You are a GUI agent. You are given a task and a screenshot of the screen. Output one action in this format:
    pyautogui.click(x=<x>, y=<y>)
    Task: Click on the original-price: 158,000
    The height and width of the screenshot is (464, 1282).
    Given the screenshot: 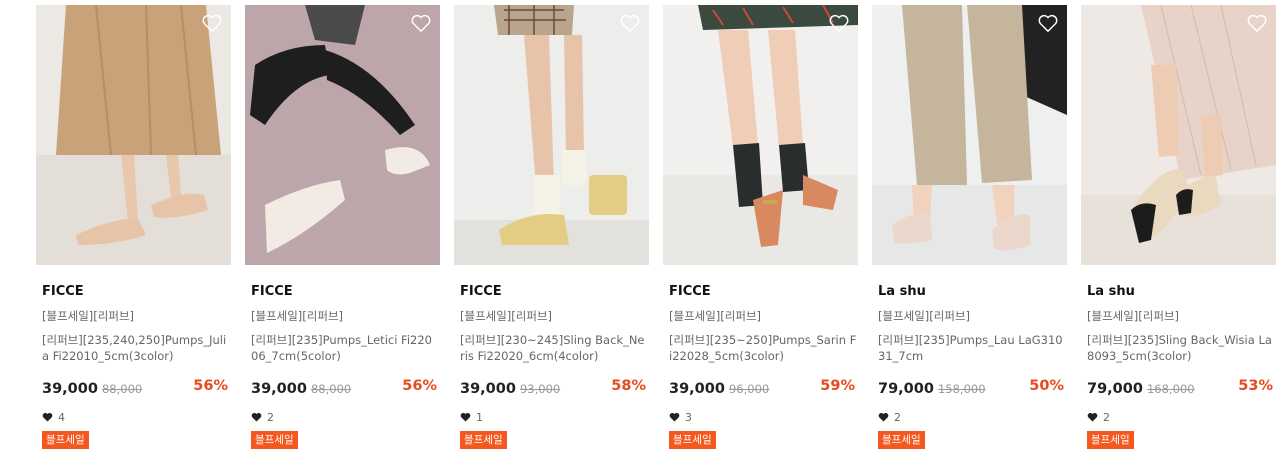 What is the action you would take?
    pyautogui.click(x=961, y=389)
    